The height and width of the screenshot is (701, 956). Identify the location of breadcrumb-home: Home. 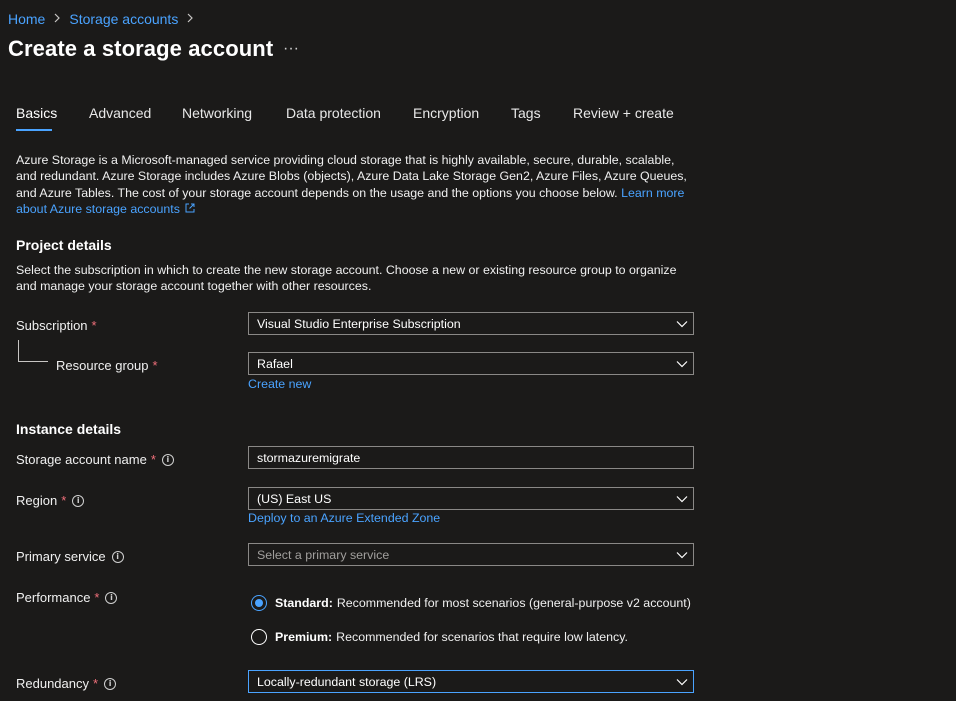
(26, 19).